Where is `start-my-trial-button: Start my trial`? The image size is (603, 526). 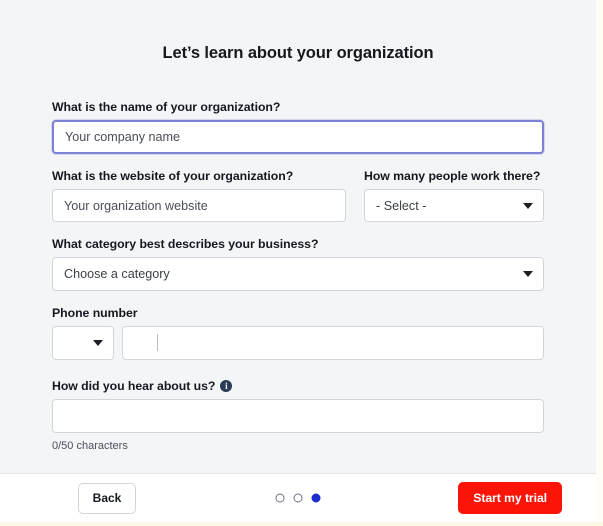 start-my-trial-button: Start my trial is located at coordinates (510, 498).